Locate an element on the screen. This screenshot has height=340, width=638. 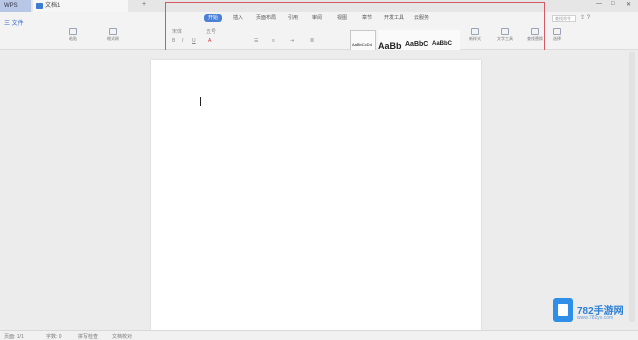
cursor-icon is located at coordinates (557, 31).